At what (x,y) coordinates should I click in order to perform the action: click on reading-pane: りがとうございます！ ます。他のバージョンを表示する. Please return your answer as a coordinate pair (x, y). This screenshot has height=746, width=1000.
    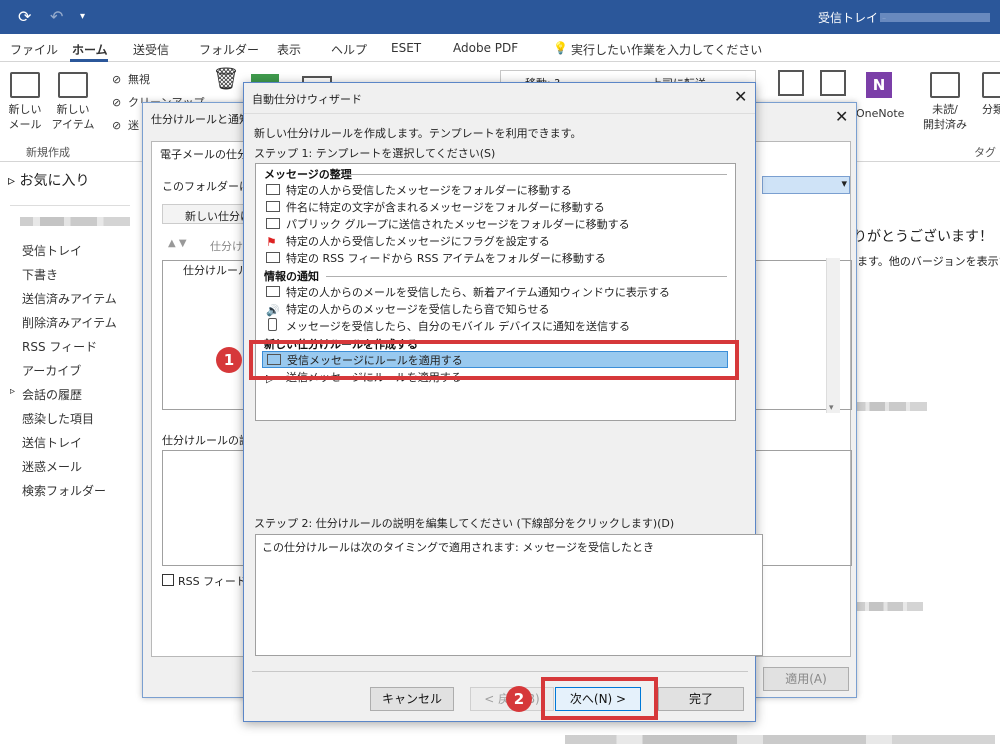
    Looking at the image, I should click on (926, 454).